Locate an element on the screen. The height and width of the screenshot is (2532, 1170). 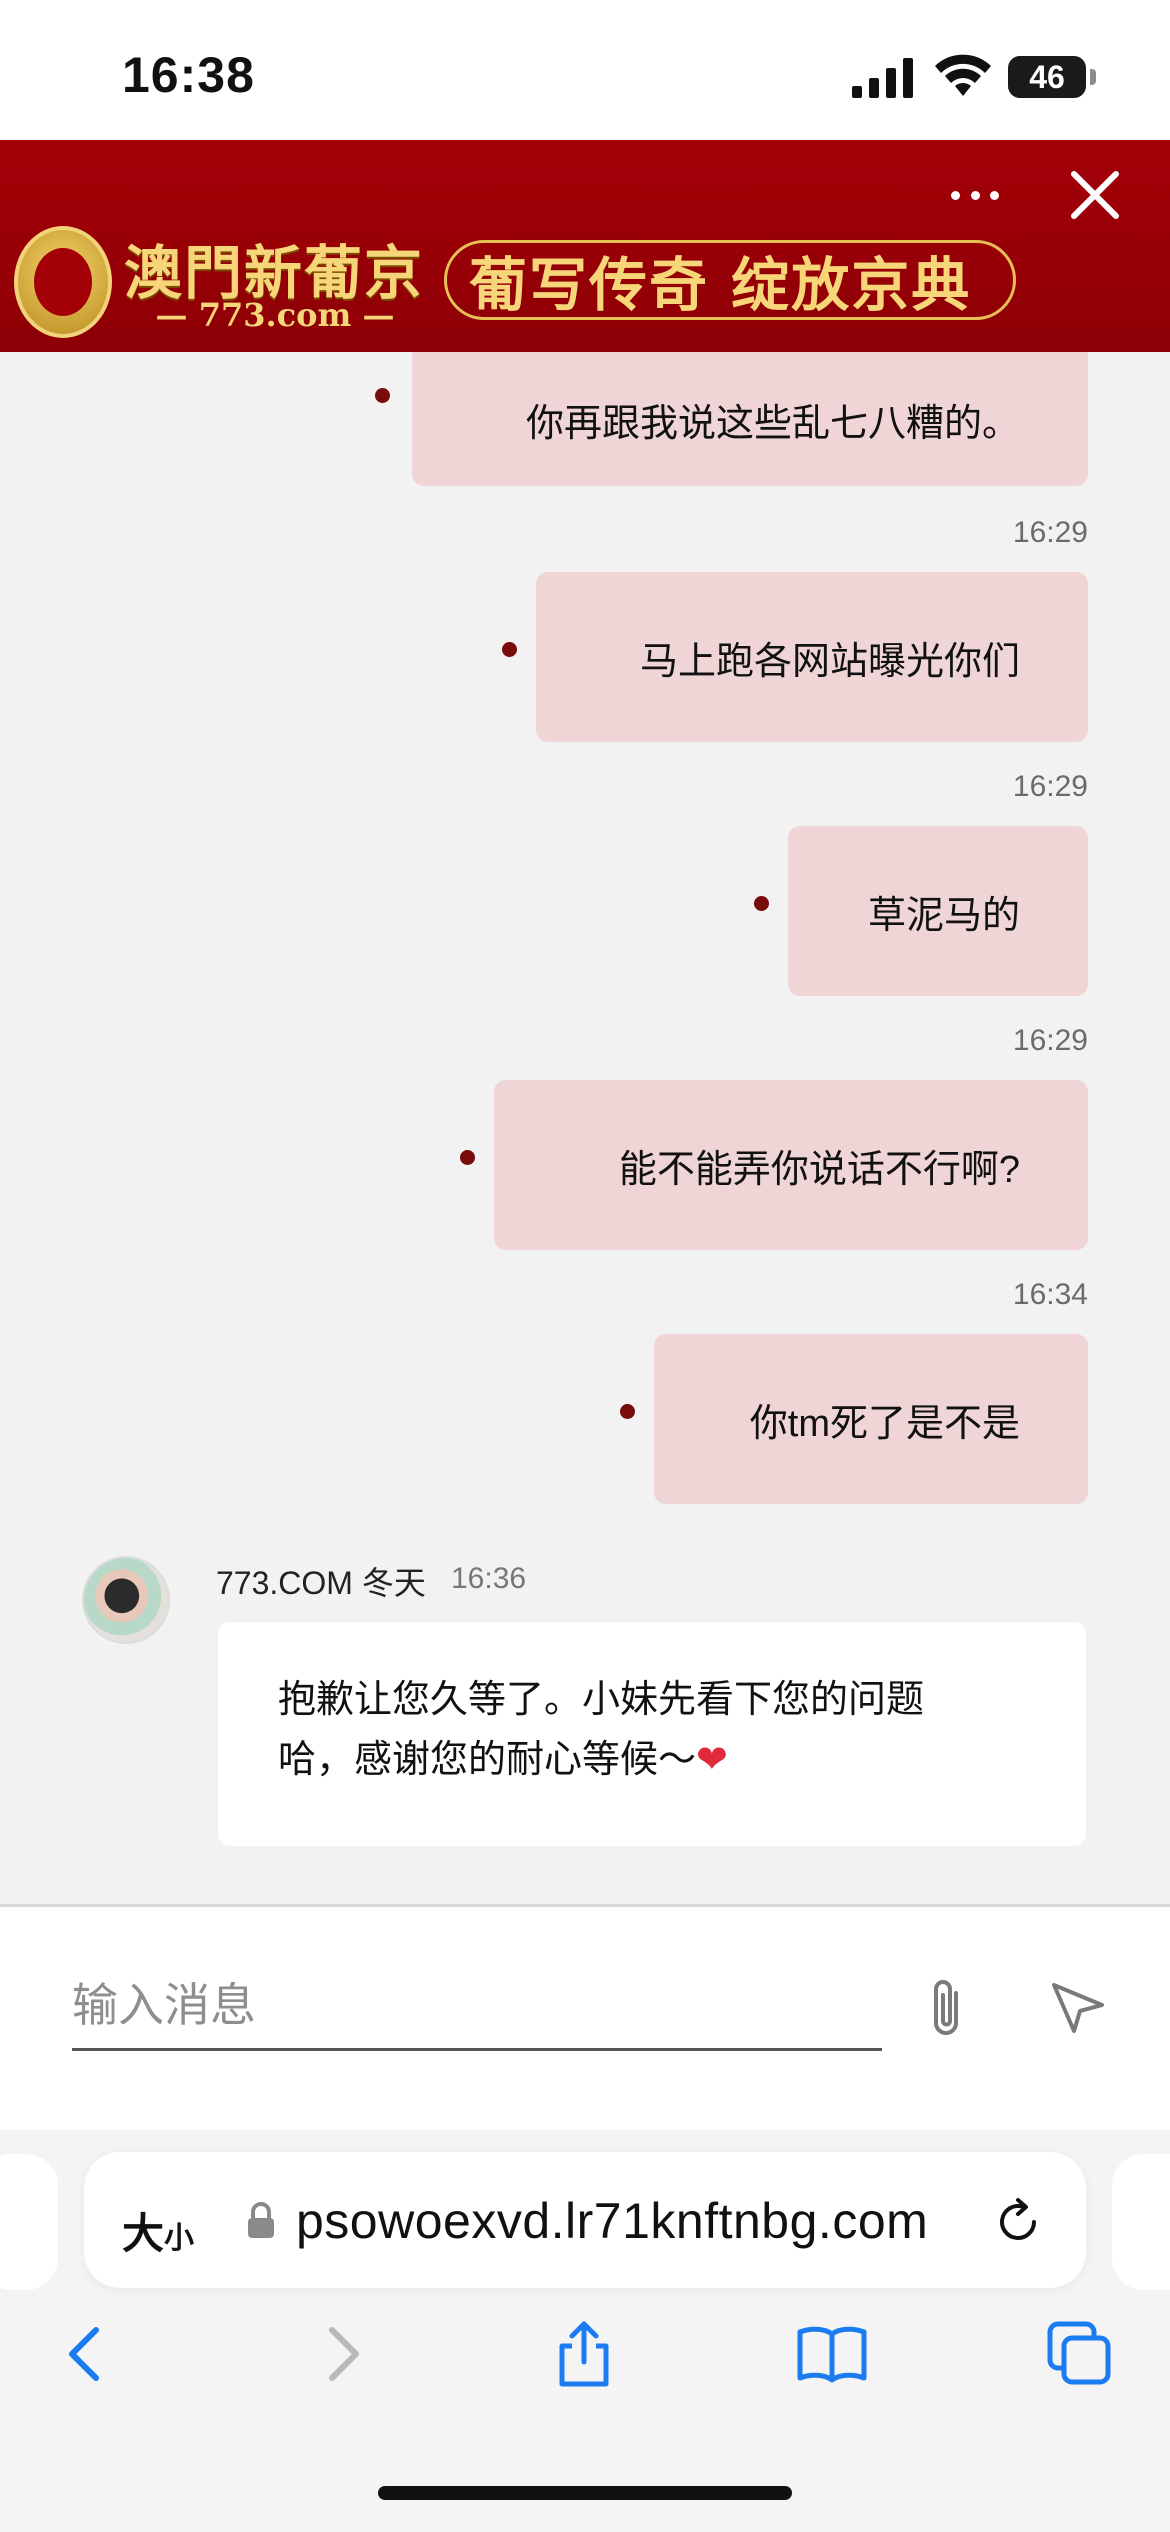
heart-icon: ❤ is located at coordinates (712, 1760).